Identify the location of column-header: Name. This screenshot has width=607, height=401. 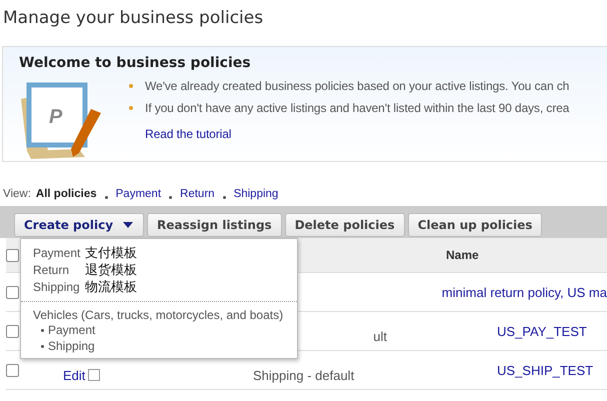
(462, 255).